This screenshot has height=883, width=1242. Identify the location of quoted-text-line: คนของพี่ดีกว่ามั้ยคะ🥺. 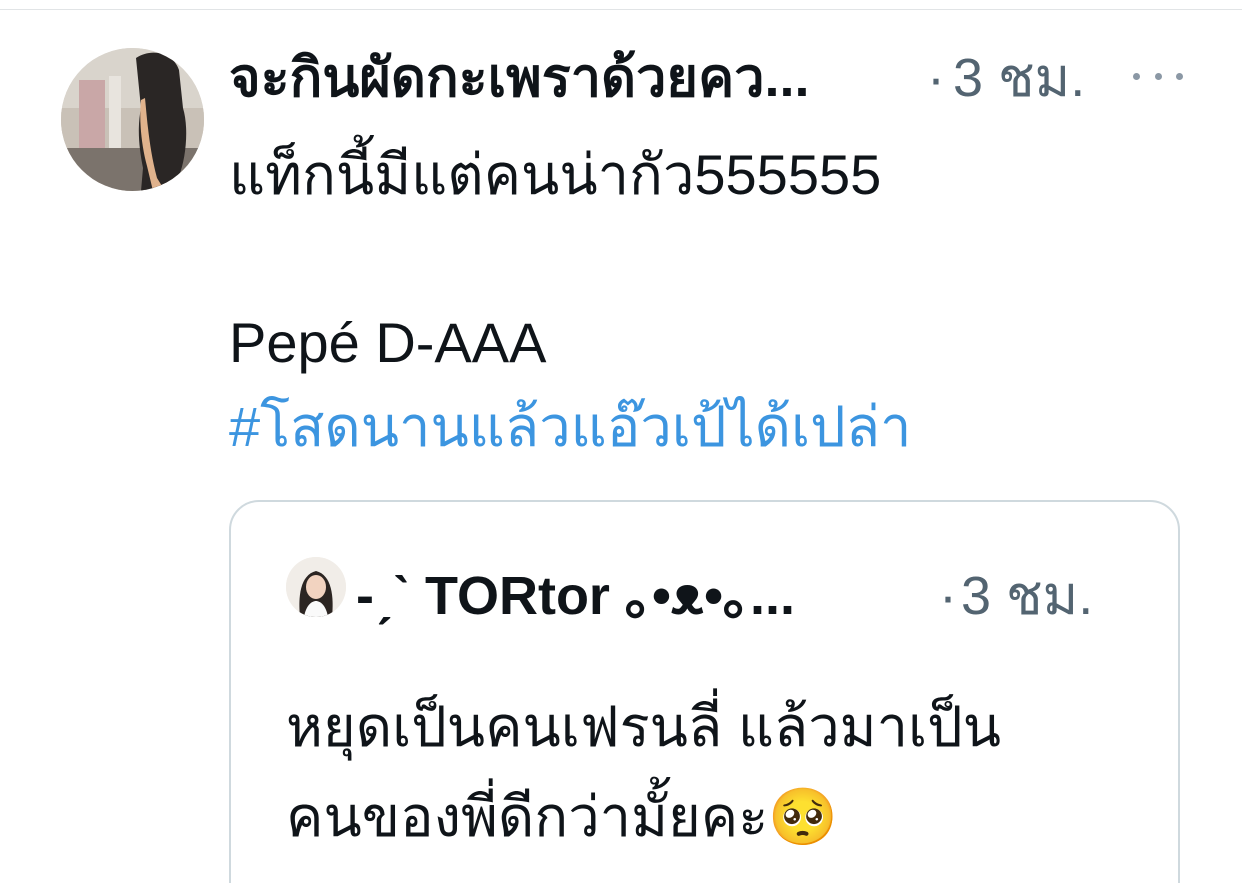
(562, 816).